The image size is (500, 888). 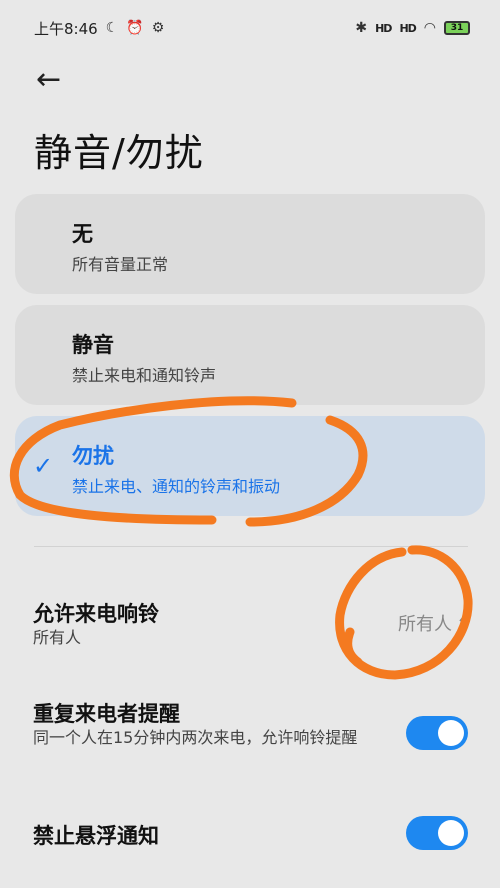 I want to click on section-divider, so click(x=251, y=546).